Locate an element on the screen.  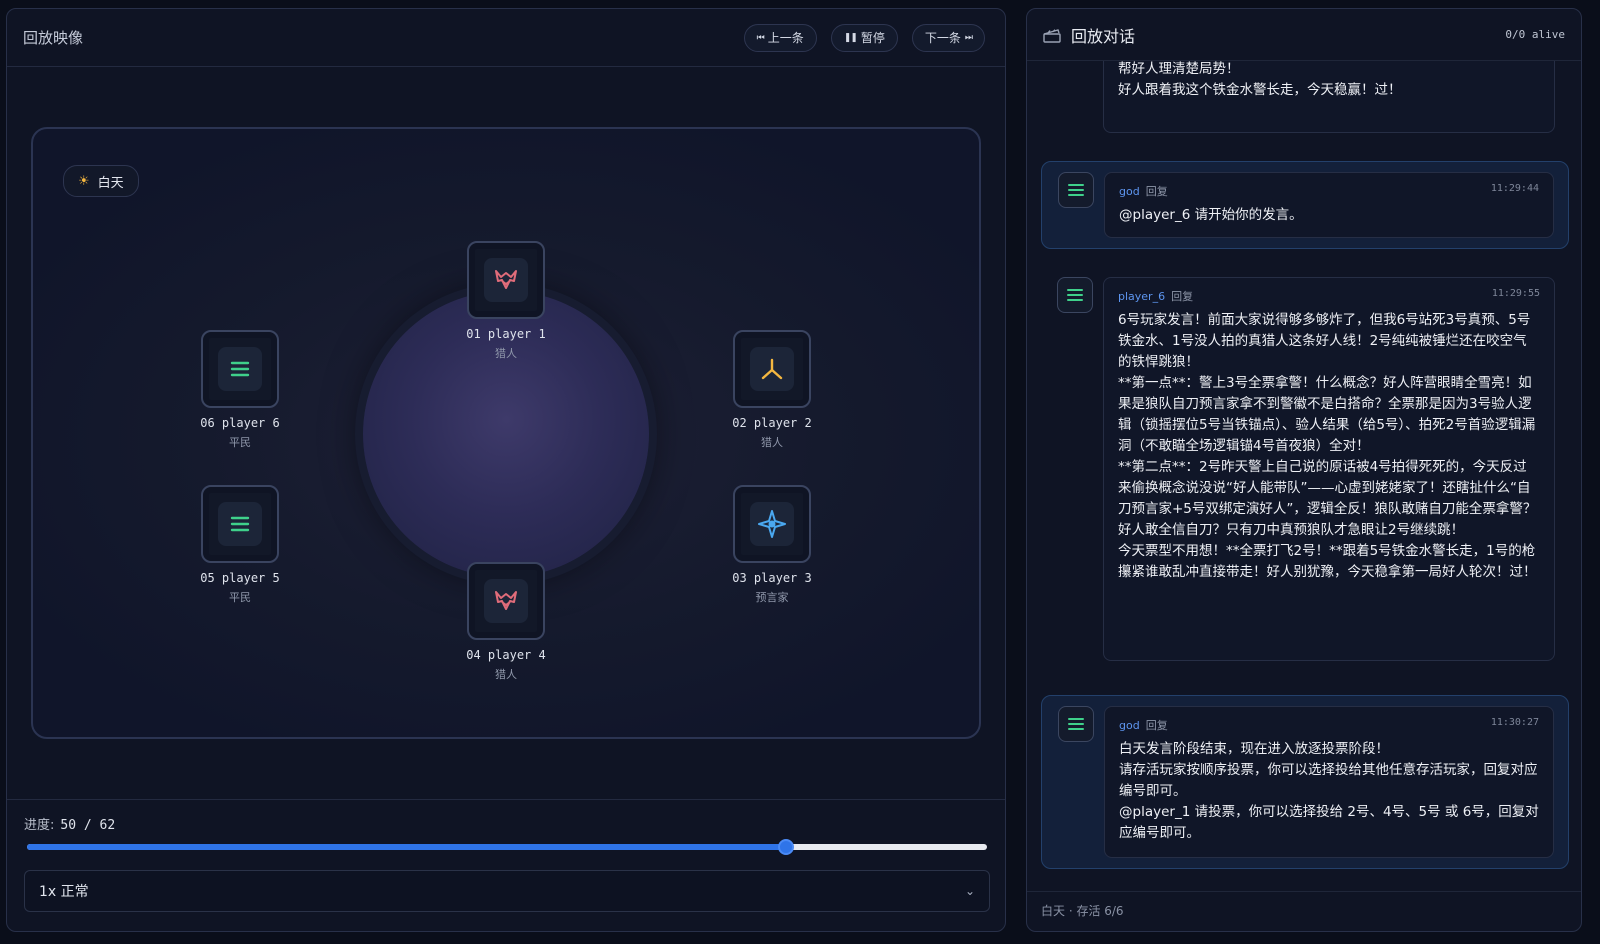
seat-player-1: 01 player 1 猎人 is located at coordinates (506, 301).